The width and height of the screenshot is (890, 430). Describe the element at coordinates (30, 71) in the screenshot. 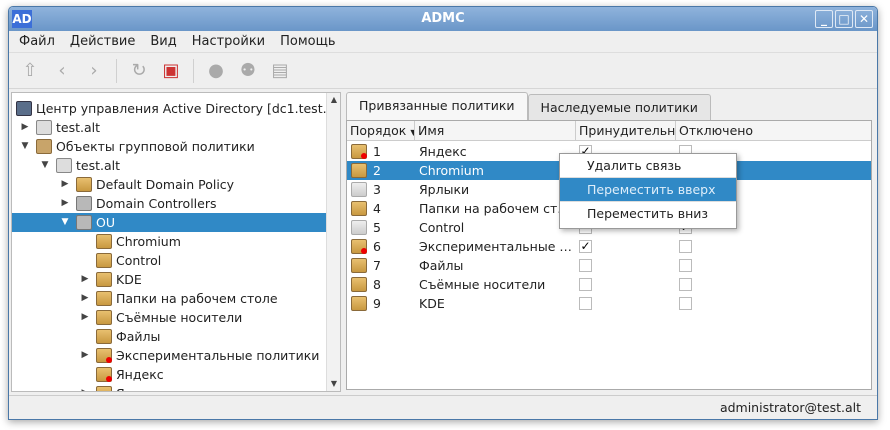

I see `navigate-up-icon: ⇧` at that location.